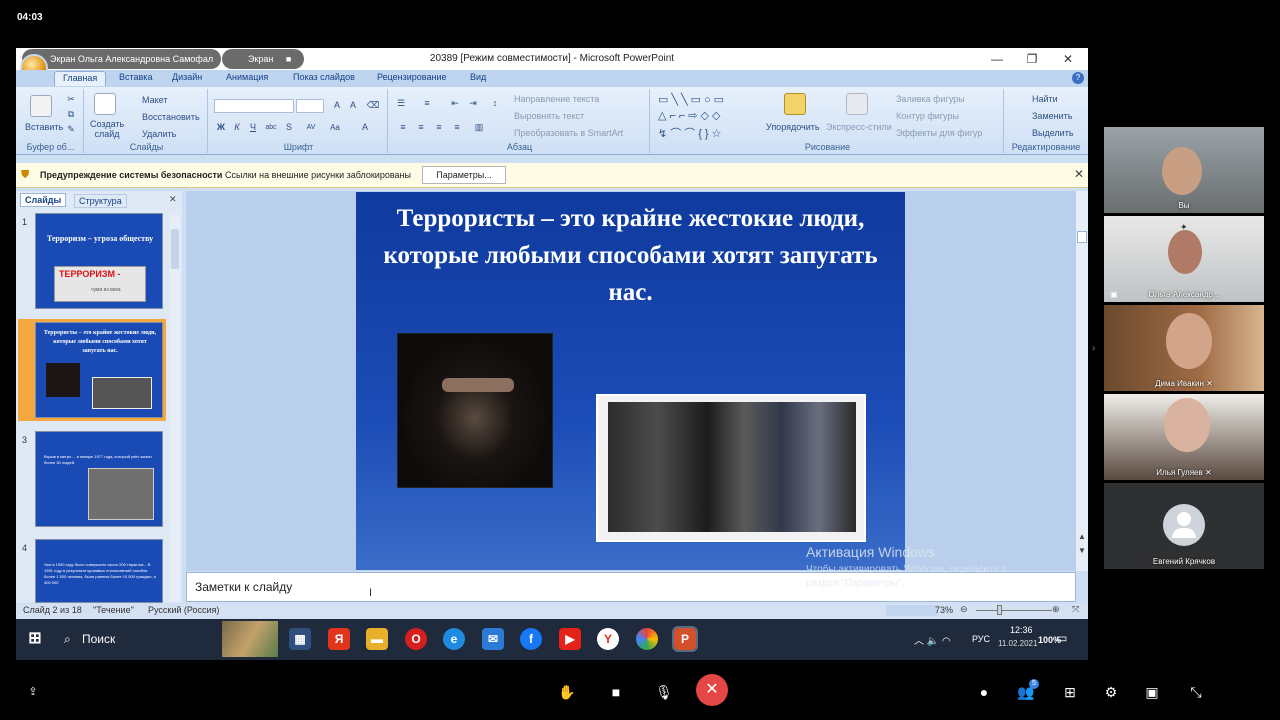  Describe the element at coordinates (403, 127) in the screenshot. I see `align-left-icon: ≡` at that location.